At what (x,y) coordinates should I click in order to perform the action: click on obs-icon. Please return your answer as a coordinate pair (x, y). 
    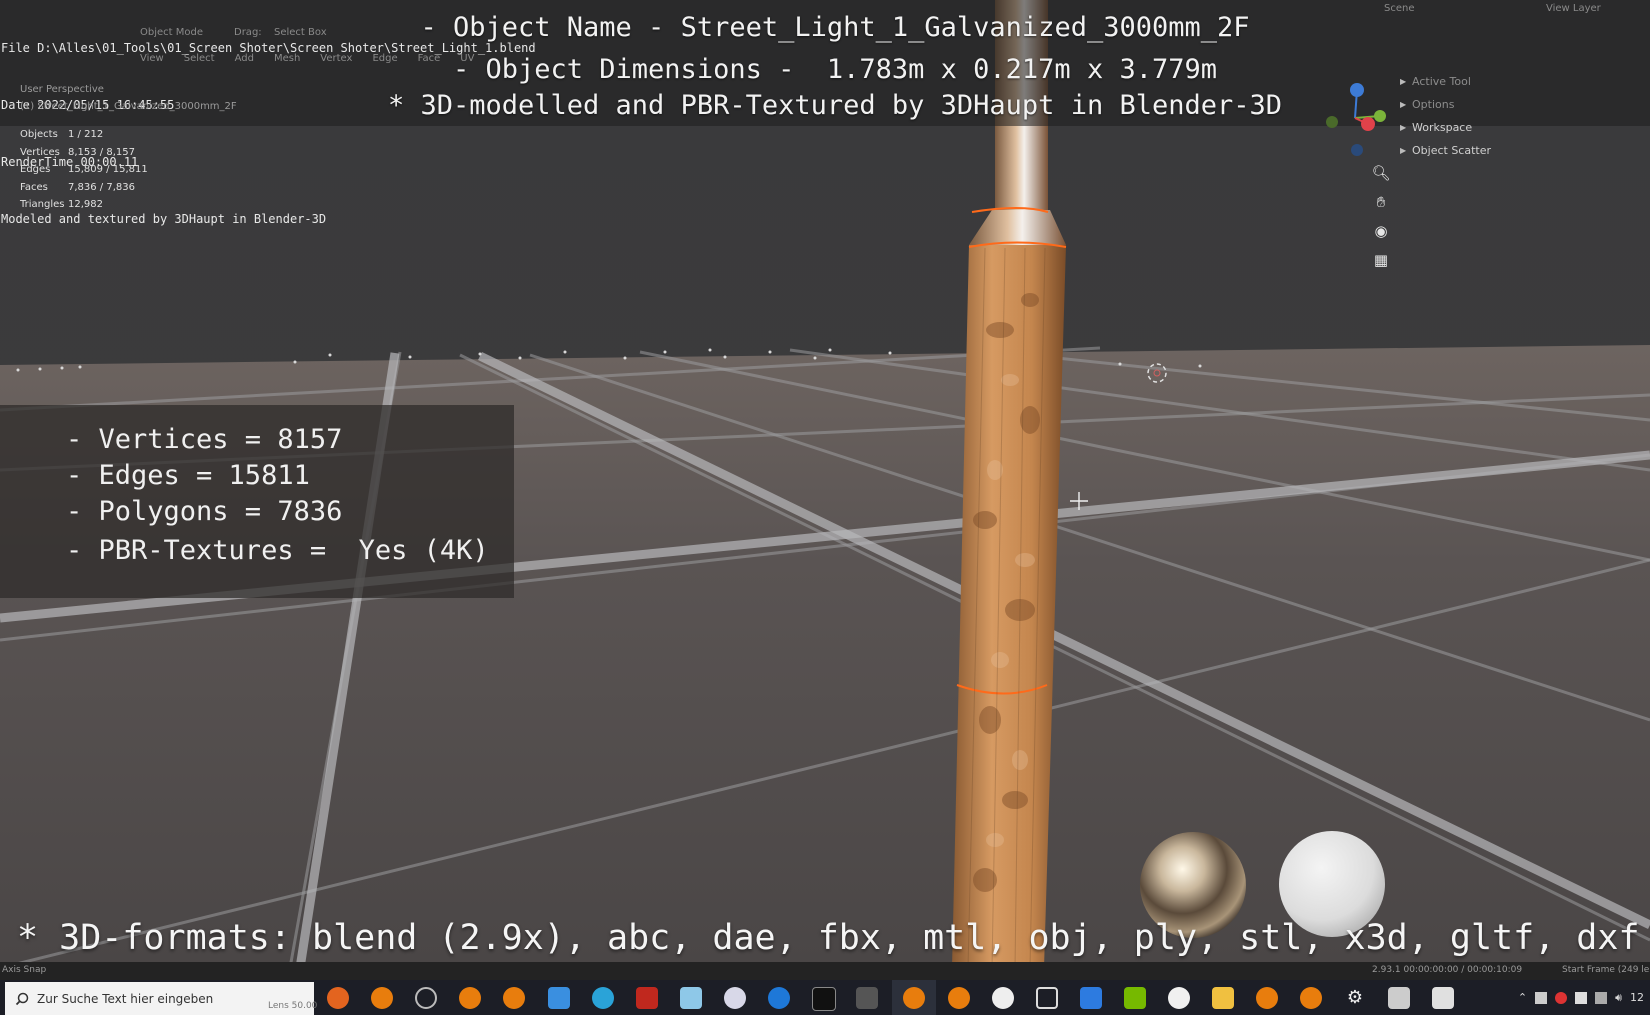
    Looking at the image, I should click on (426, 998).